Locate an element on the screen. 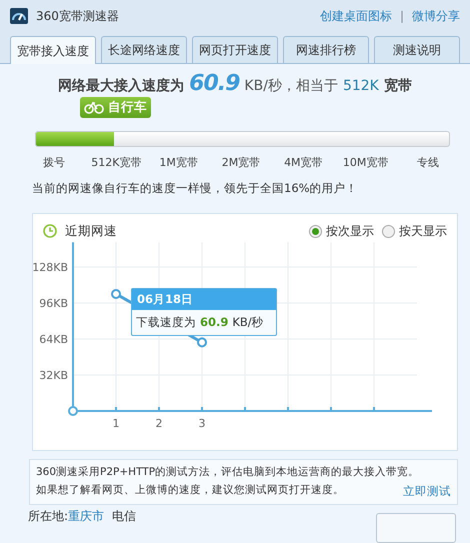 This screenshot has width=470, height=543. result-text: 网络最大接入速度为 is located at coordinates (121, 86).